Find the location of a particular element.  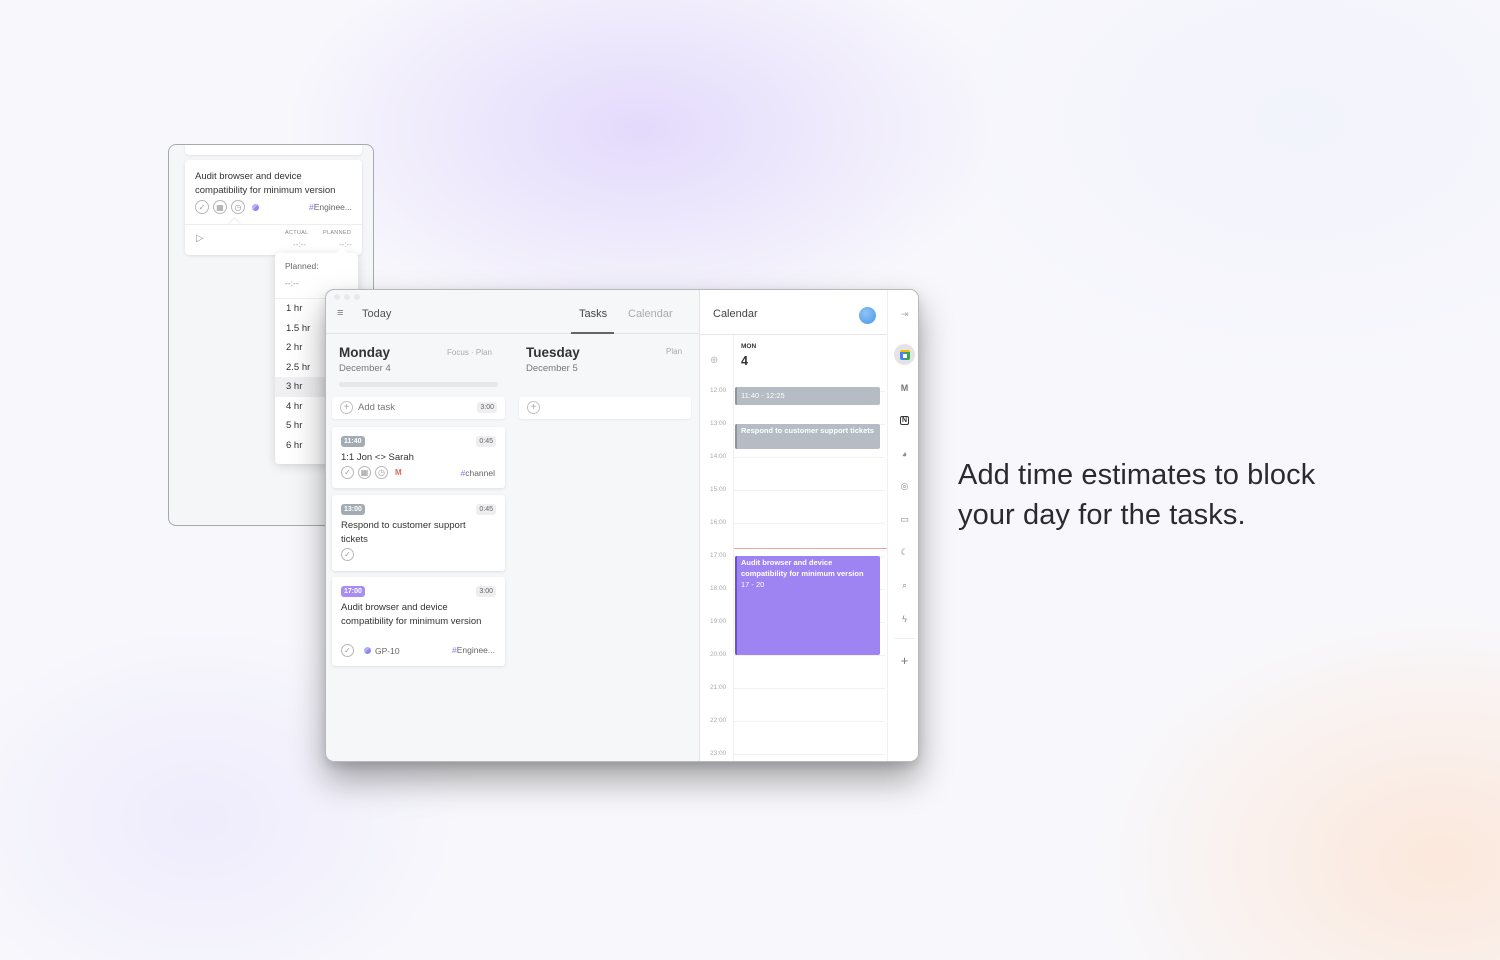

calendar-title: Calendar is located at coordinates (735, 314).